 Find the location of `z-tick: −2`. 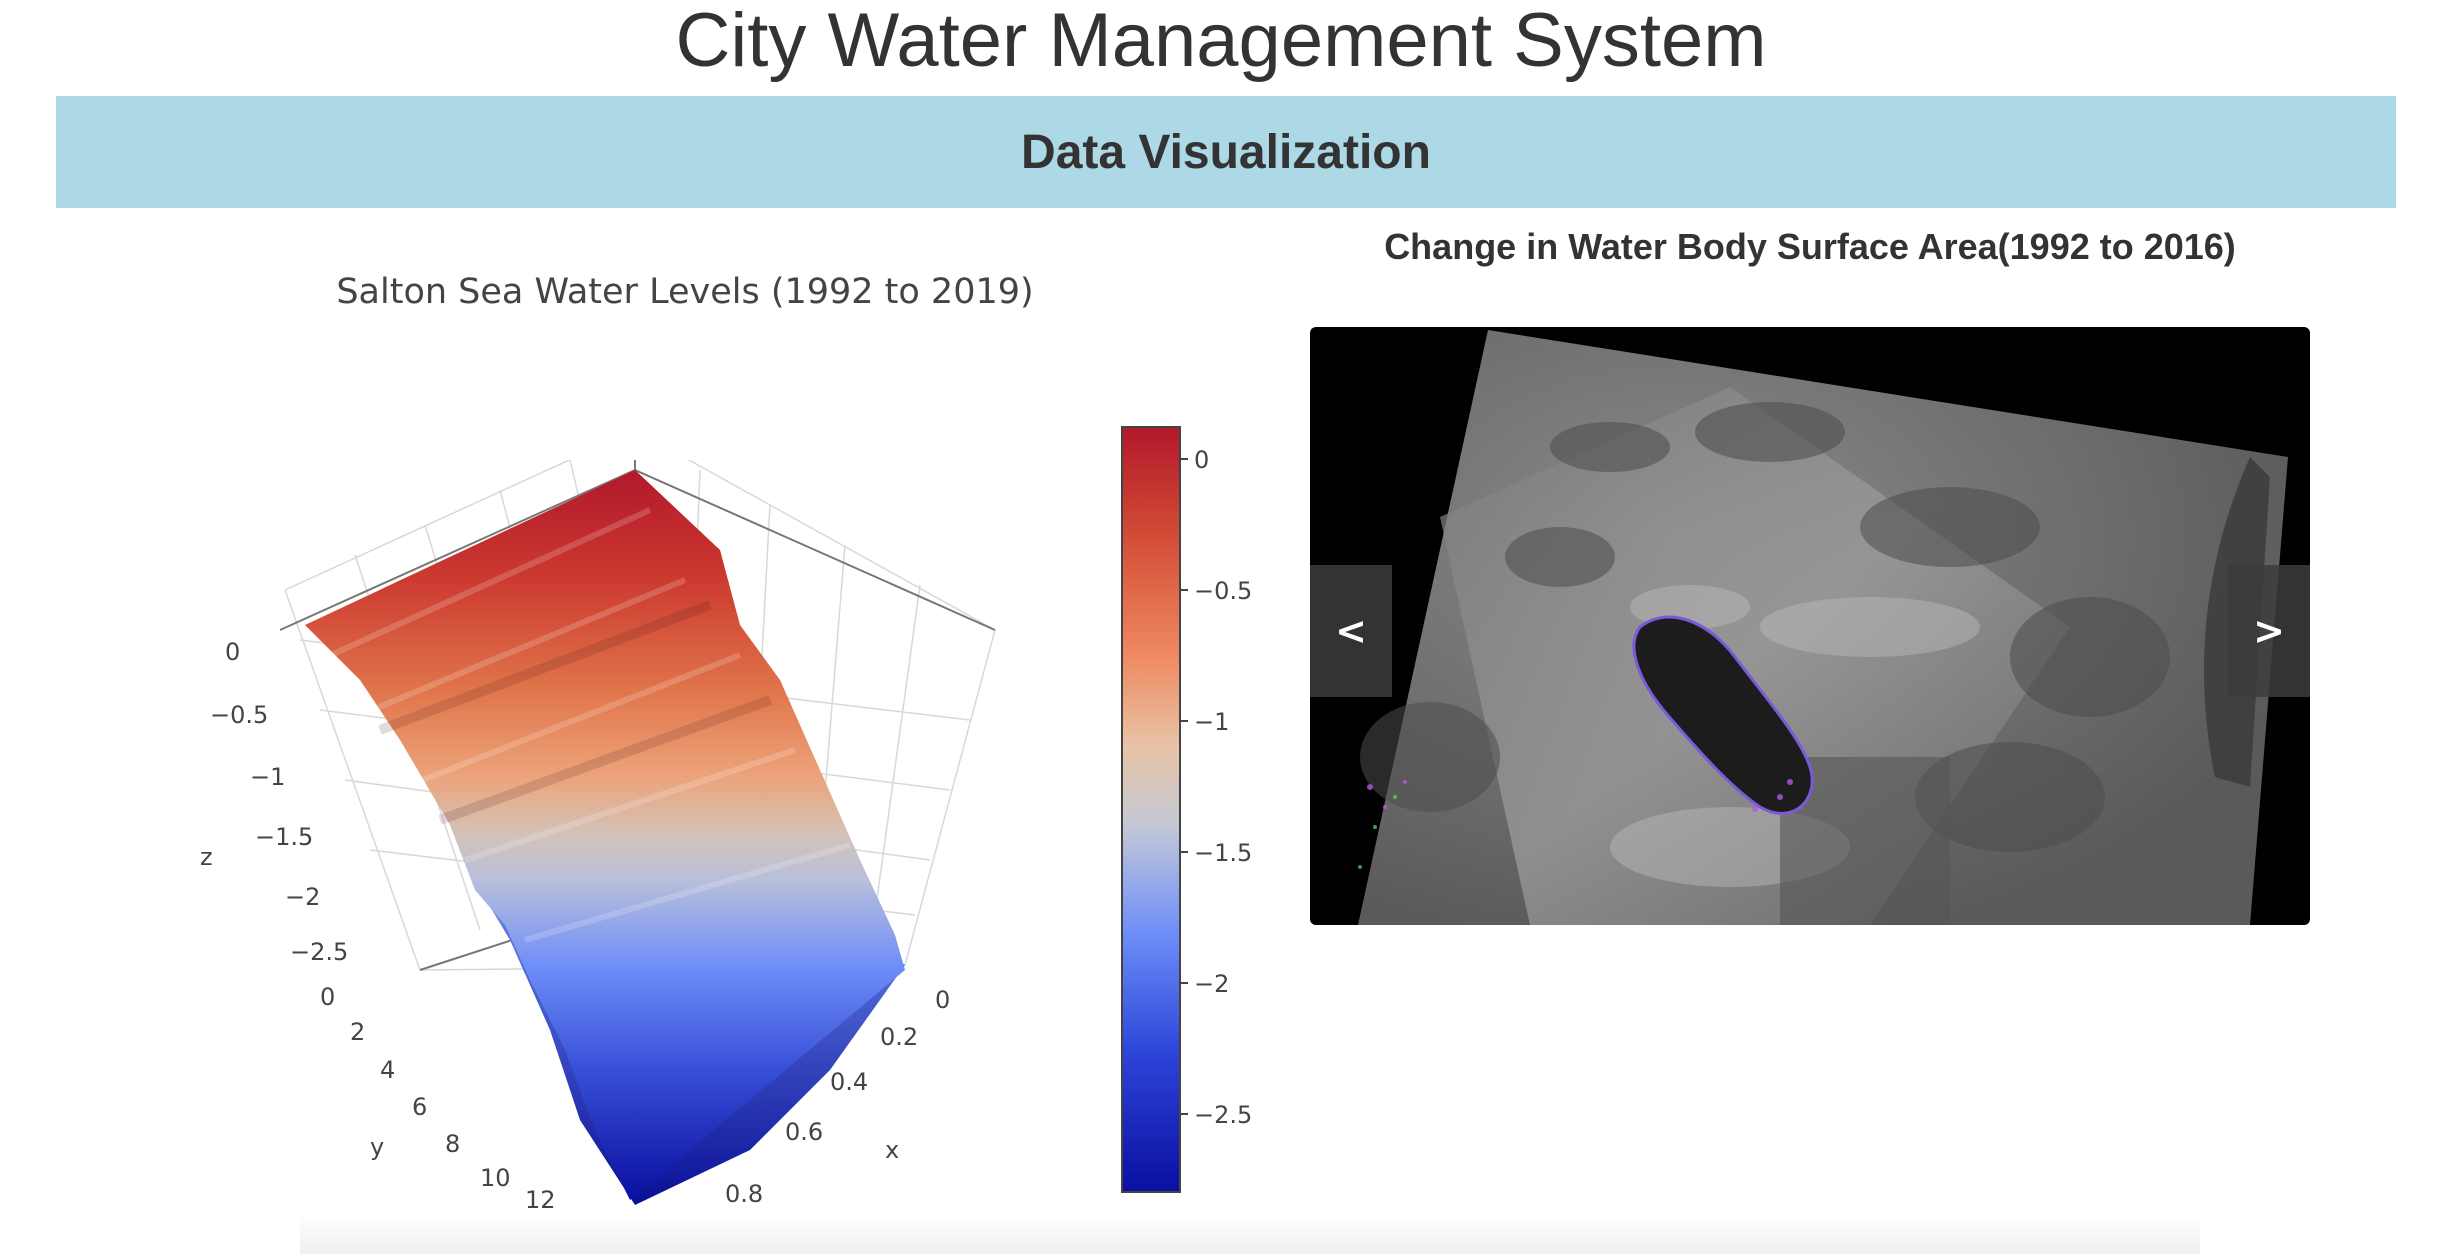

z-tick: −2 is located at coordinates (302, 897).